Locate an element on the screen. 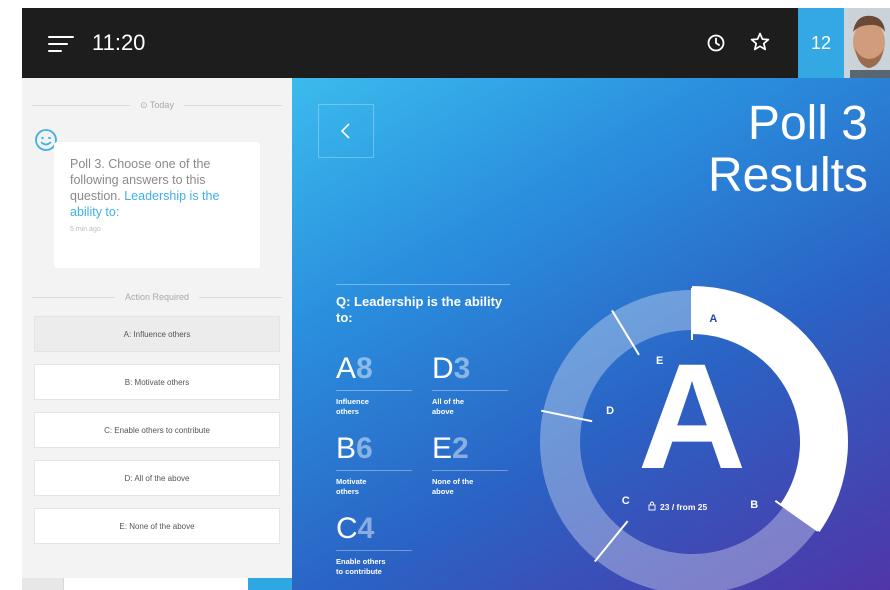 The image size is (890, 590). result-letter: D is located at coordinates (443, 368).